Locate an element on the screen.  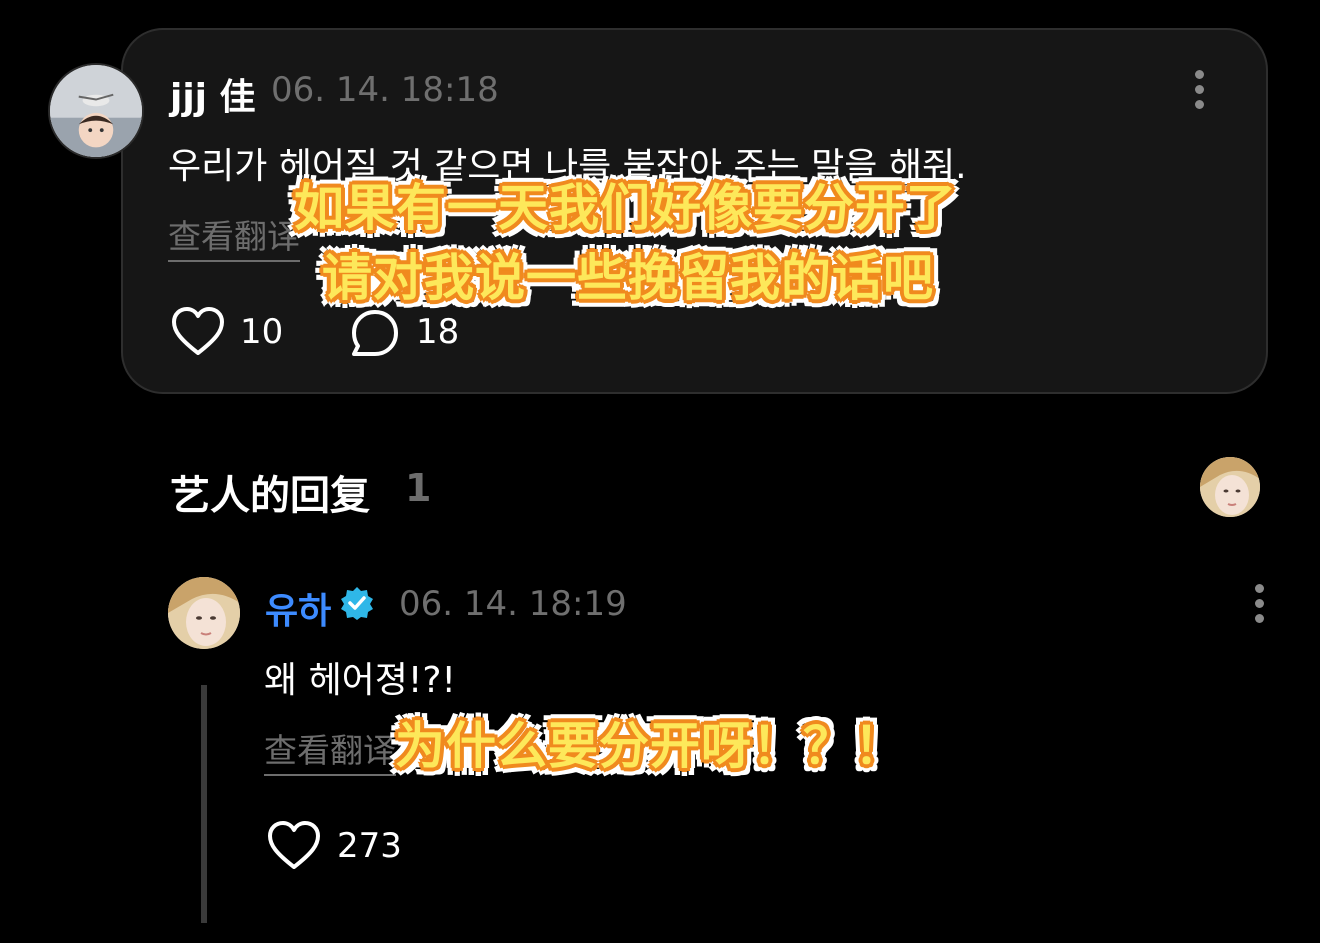
comment-count: 18 is located at coordinates (438, 332).